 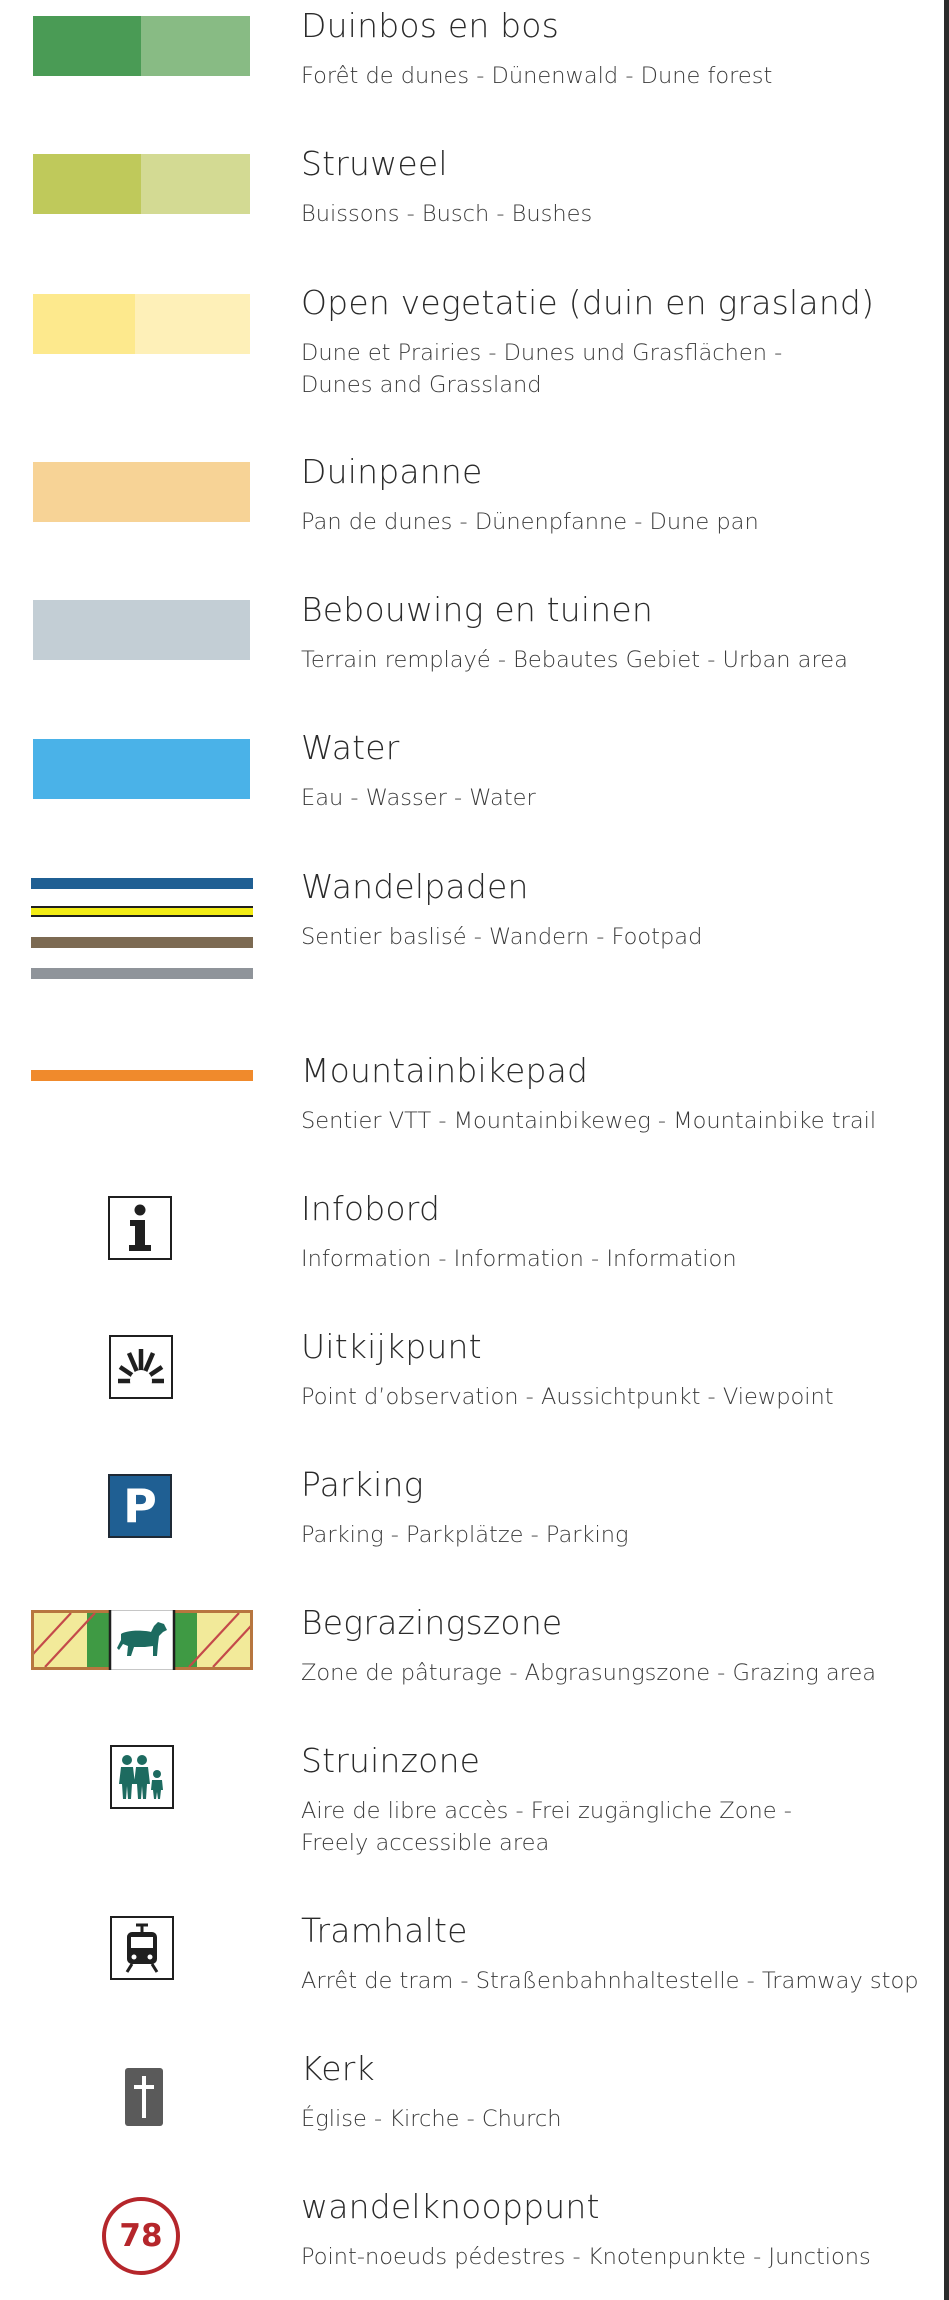 I want to click on church-cross-icon, so click(x=144, y=2097).